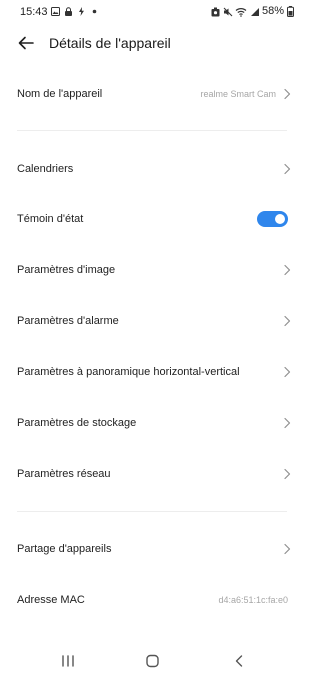 The width and height of the screenshot is (320, 679). I want to click on home-button, so click(153, 661).